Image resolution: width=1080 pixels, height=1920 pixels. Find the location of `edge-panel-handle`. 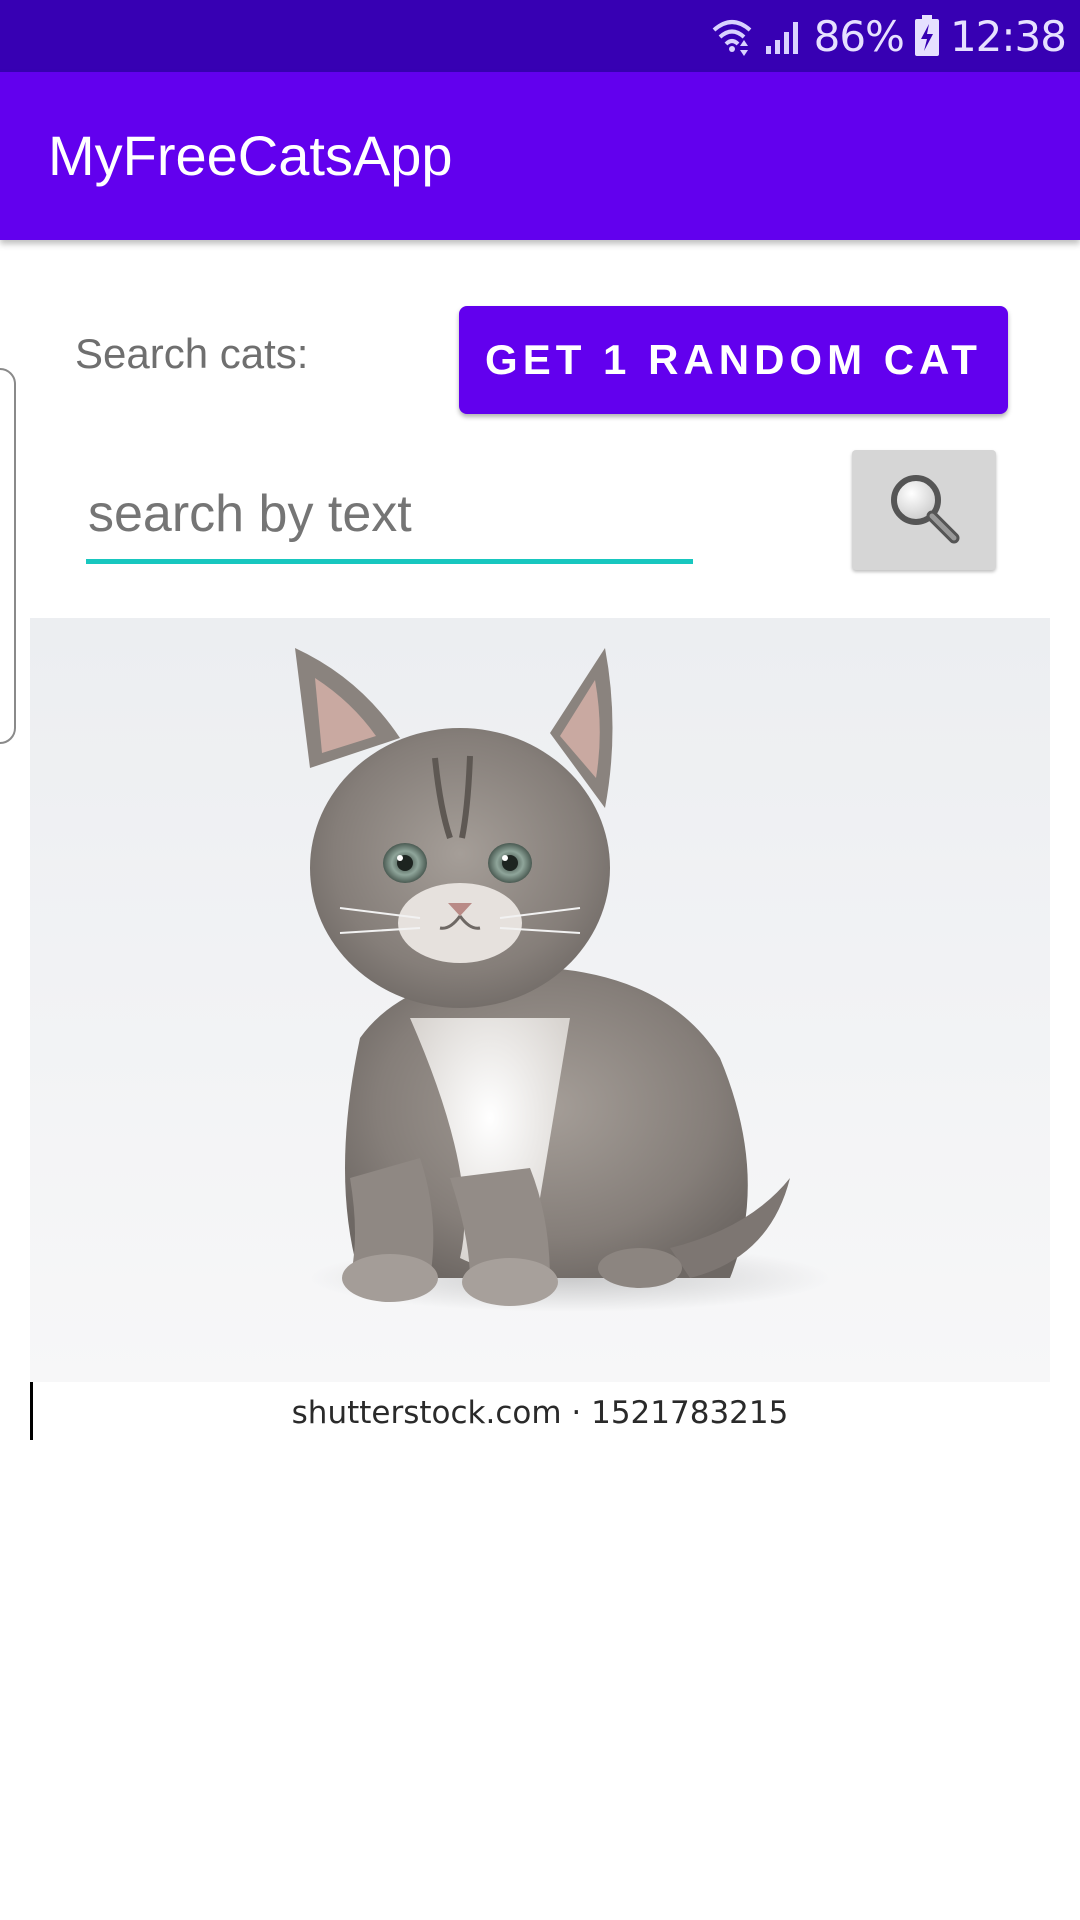

edge-panel-handle is located at coordinates (8, 556).